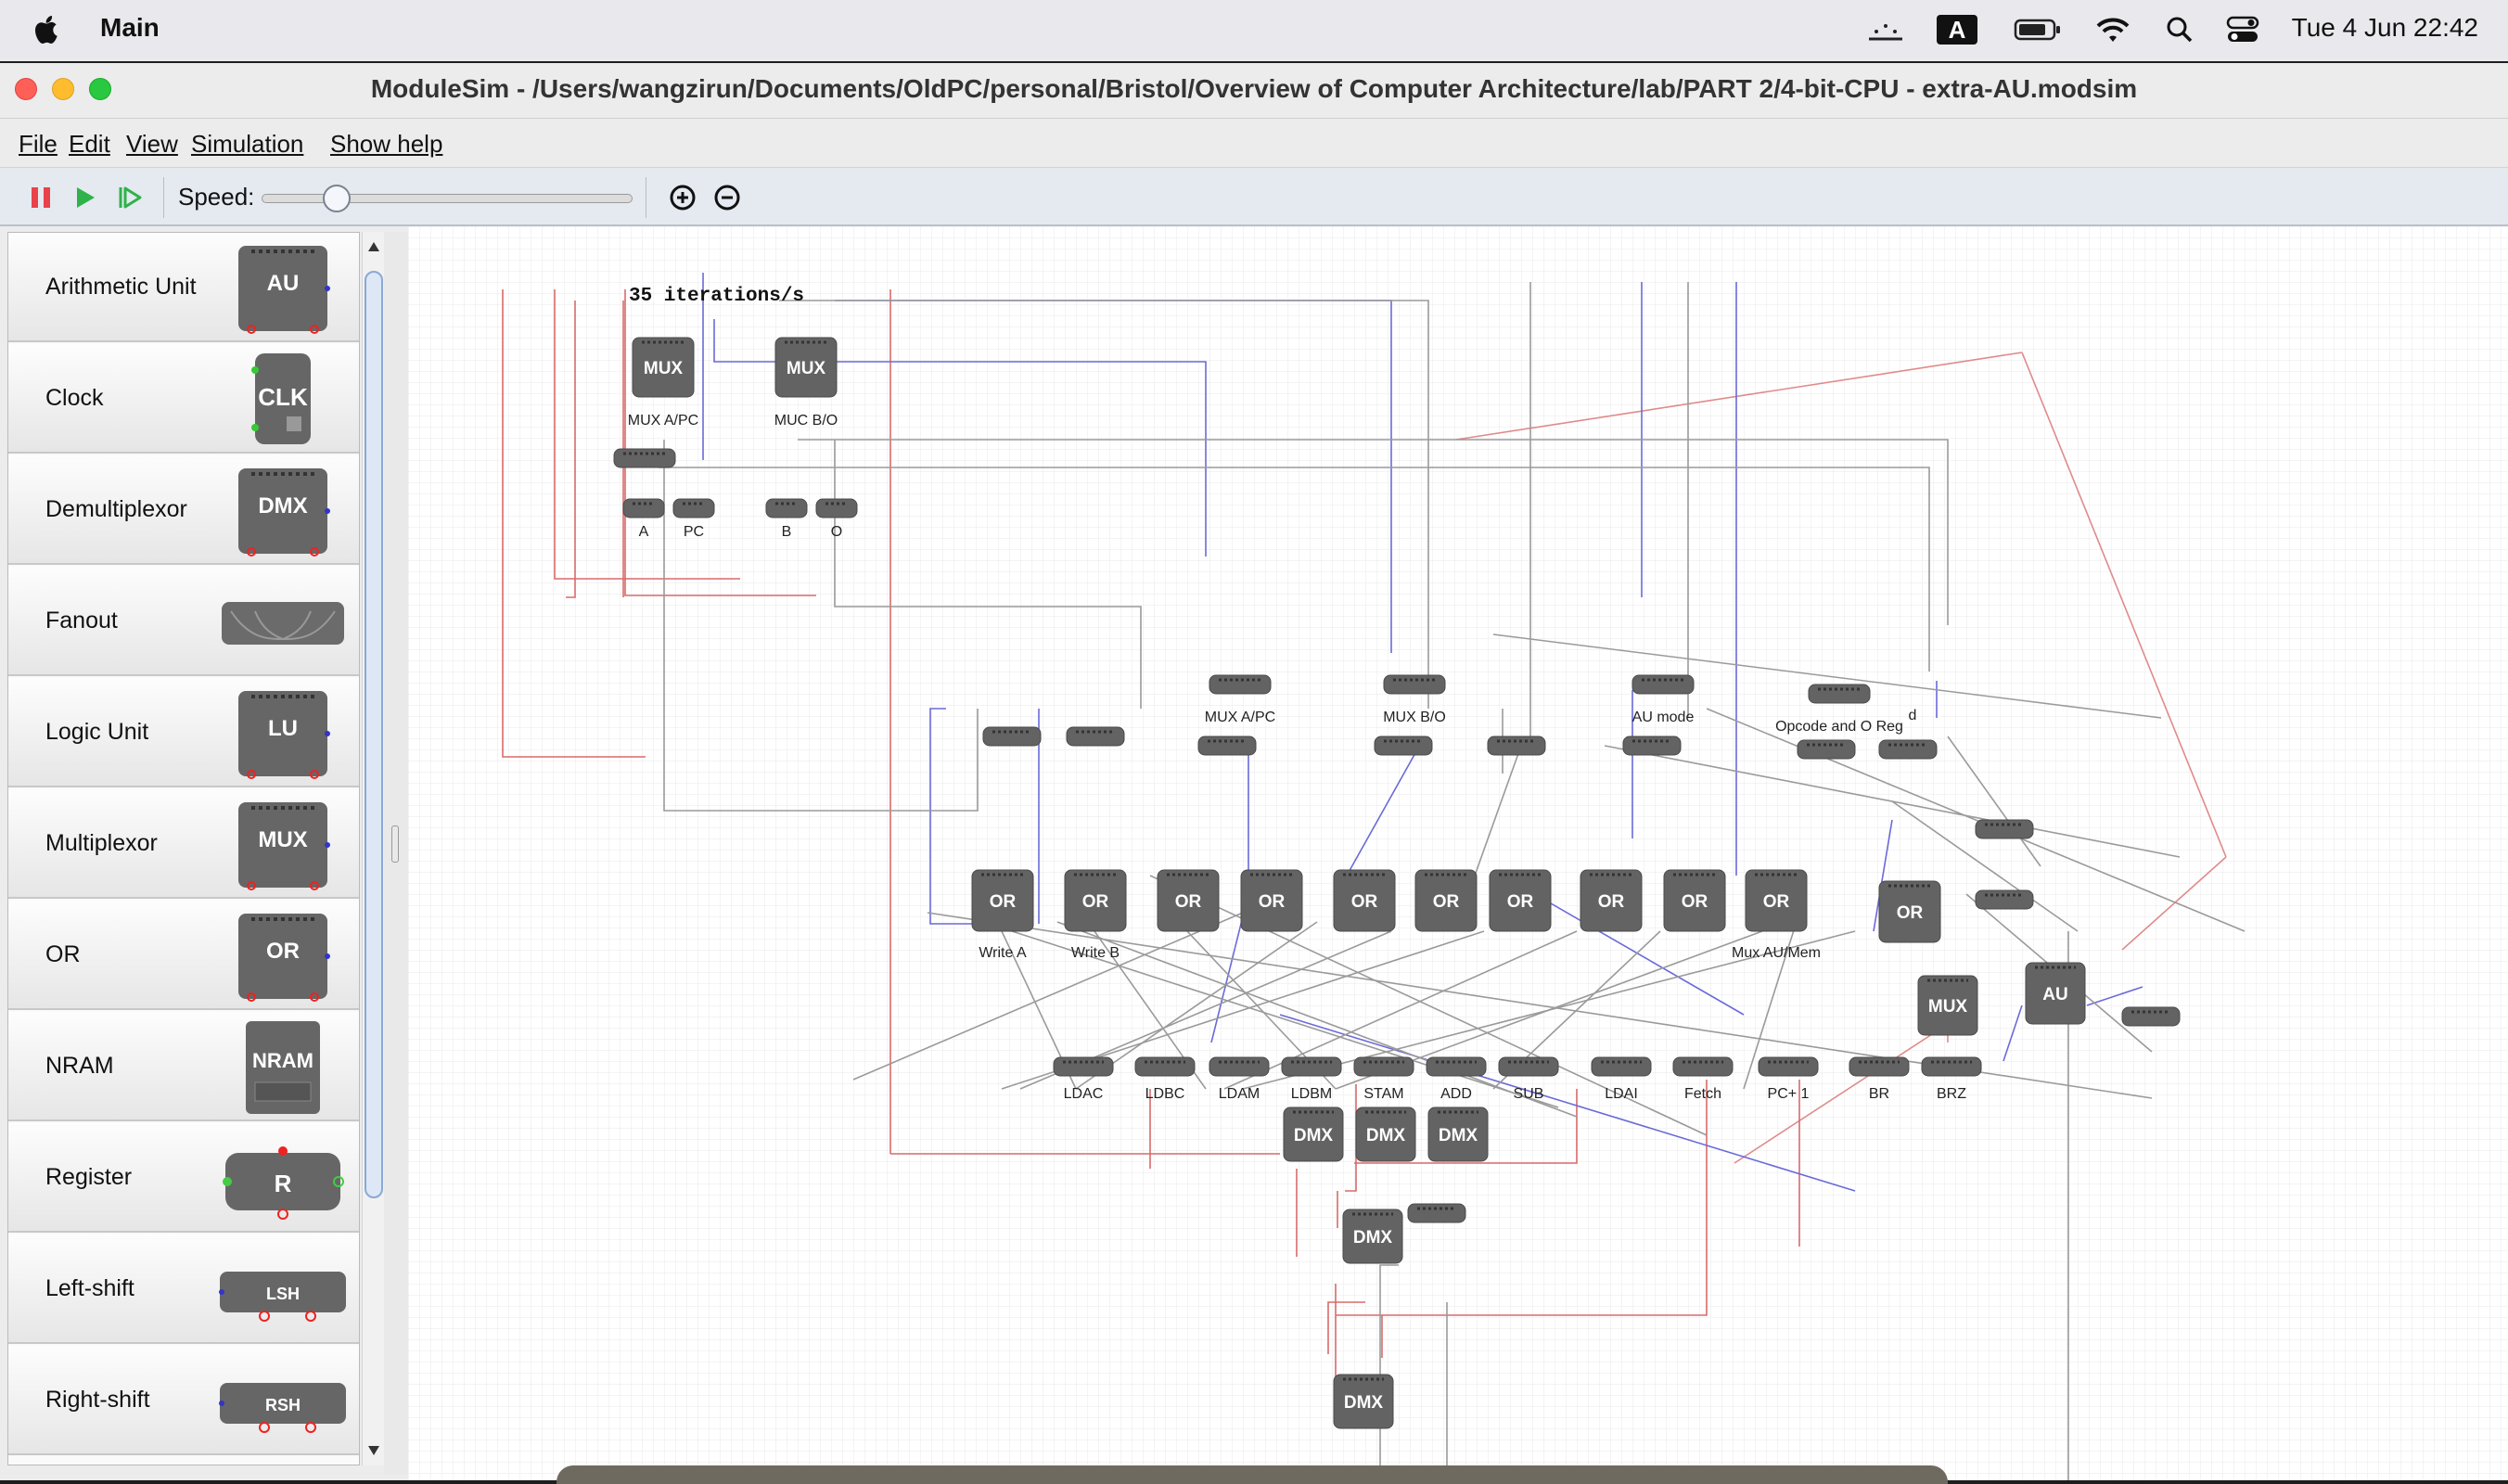  I want to click on input-source-icon: A, so click(1957, 30).